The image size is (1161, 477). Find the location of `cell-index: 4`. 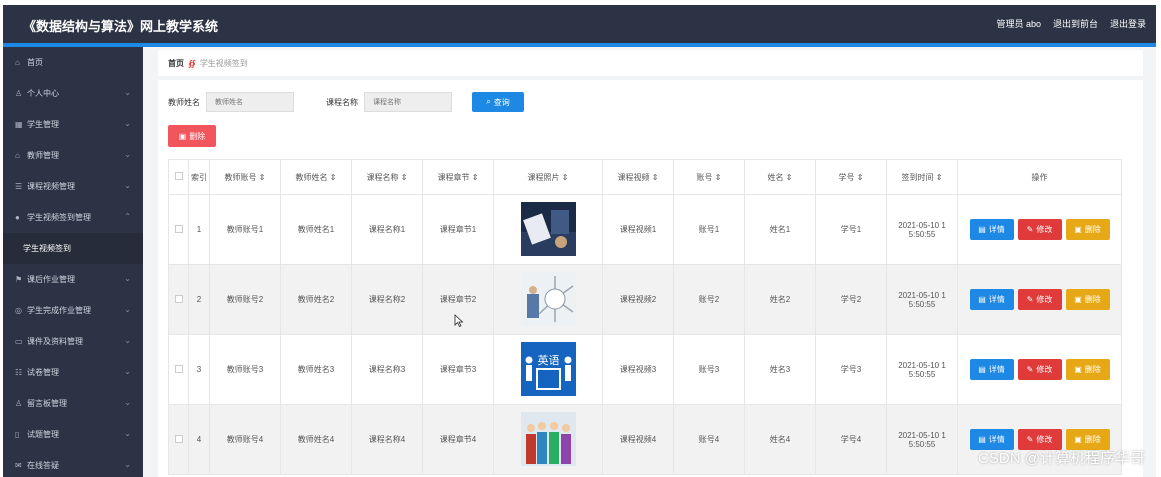

cell-index: 4 is located at coordinates (199, 439).